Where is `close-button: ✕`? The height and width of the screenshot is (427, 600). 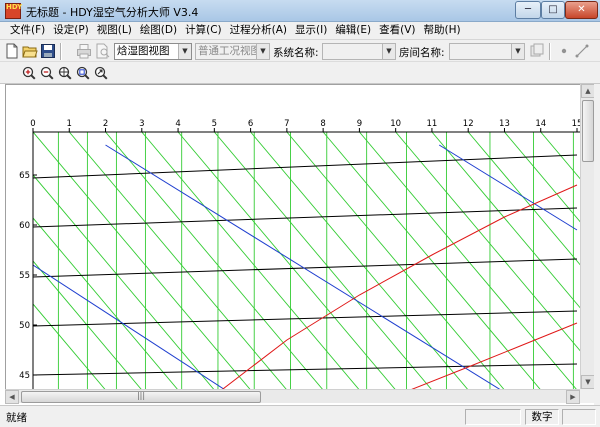 close-button: ✕ is located at coordinates (581, 10).